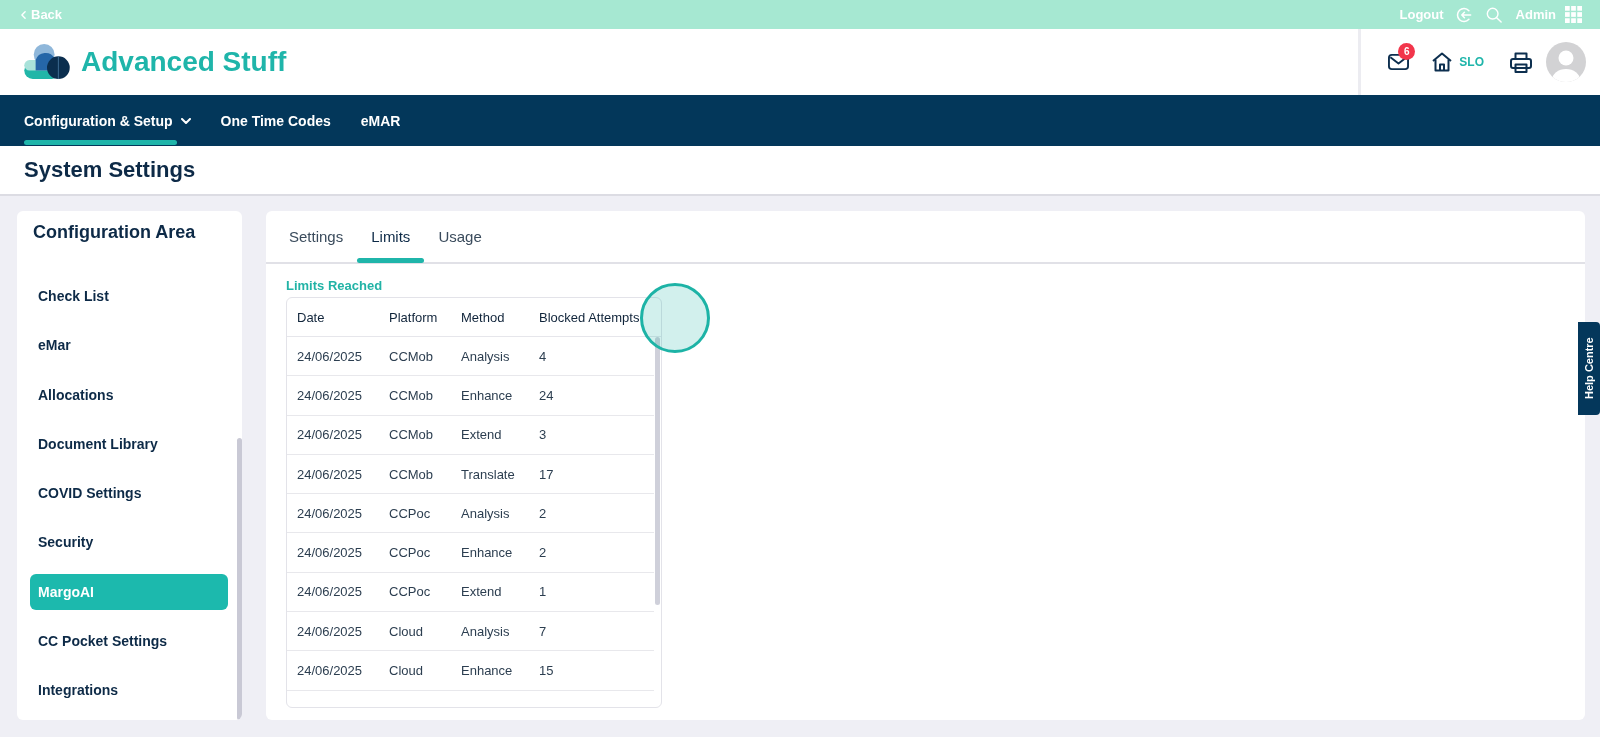  I want to click on app-title: Advanced Stuff, so click(184, 62).